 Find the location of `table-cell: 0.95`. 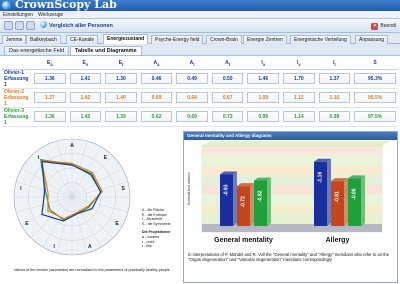

table-cell: 0.95 is located at coordinates (263, 117).